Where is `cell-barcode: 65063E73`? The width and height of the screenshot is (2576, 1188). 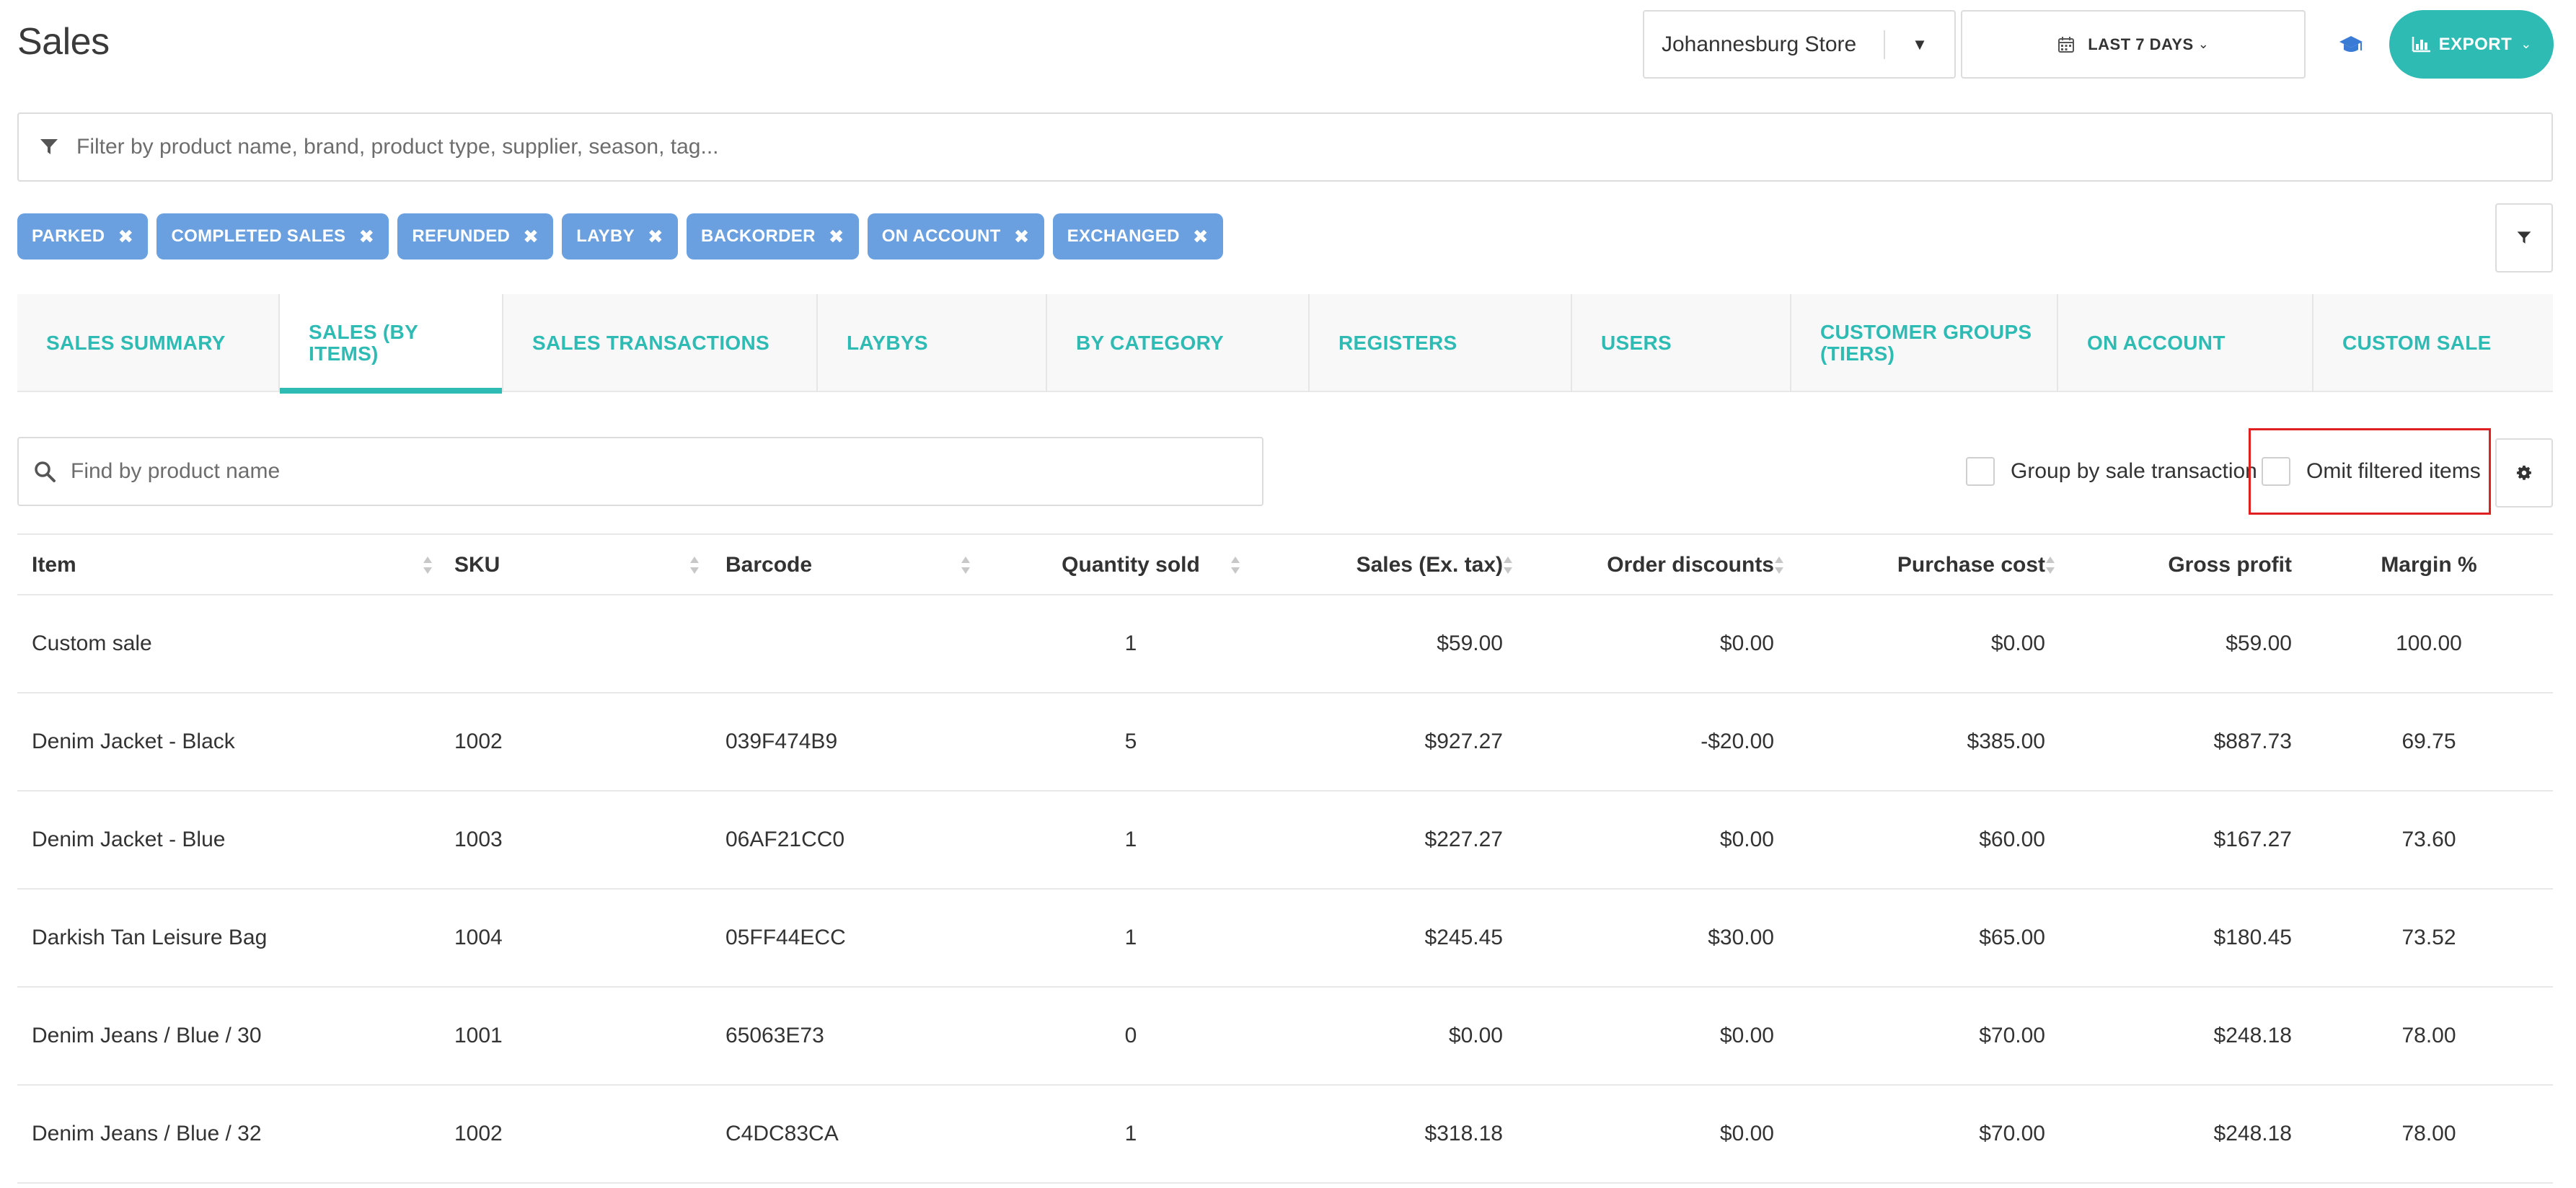
cell-barcode: 65063E73 is located at coordinates (774, 1035).